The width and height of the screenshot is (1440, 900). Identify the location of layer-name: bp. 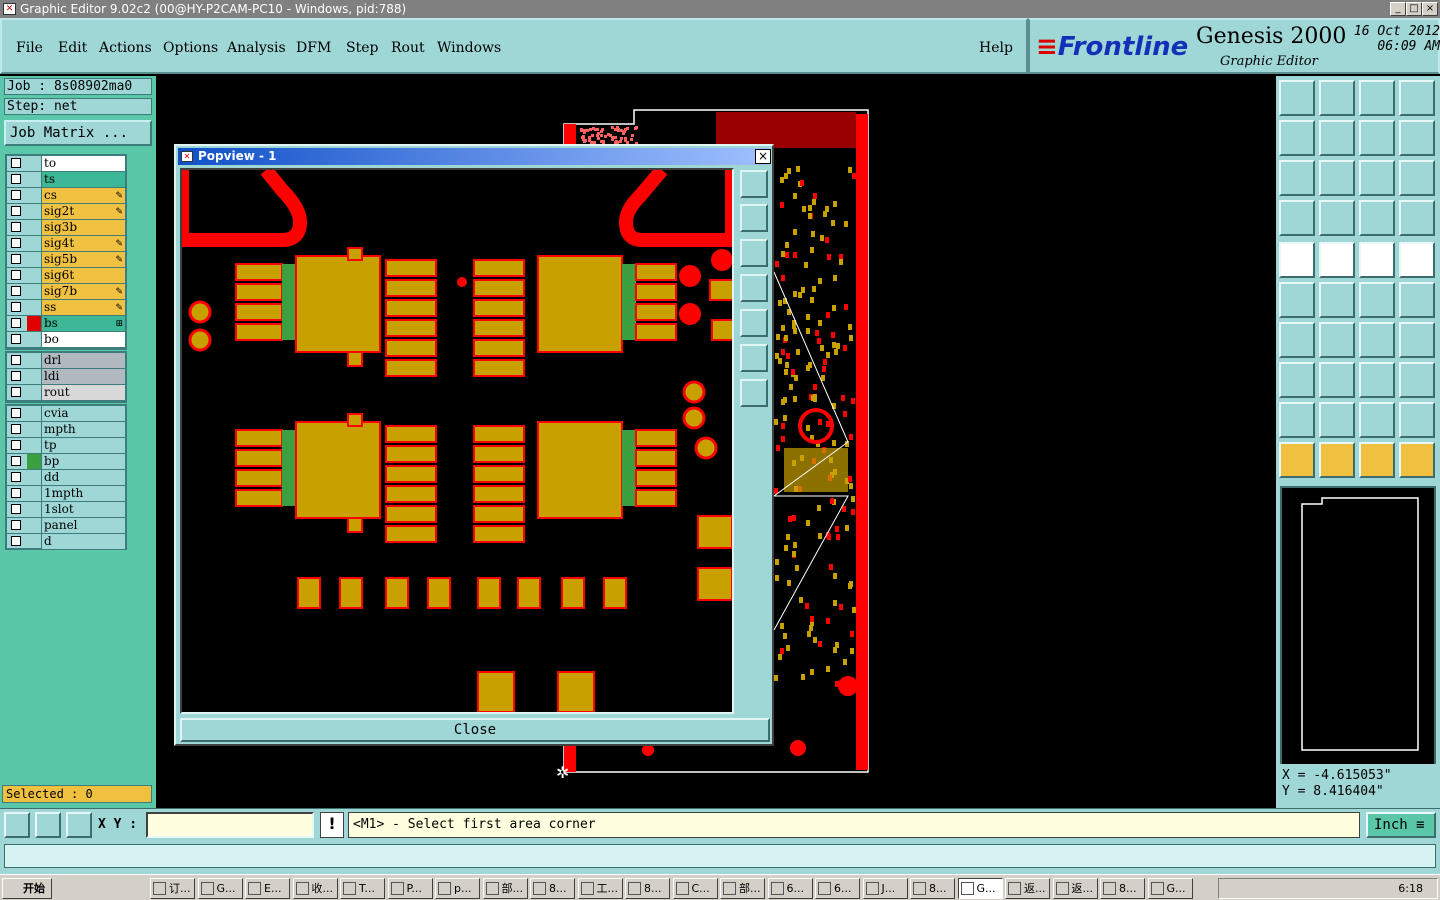
(83, 461).